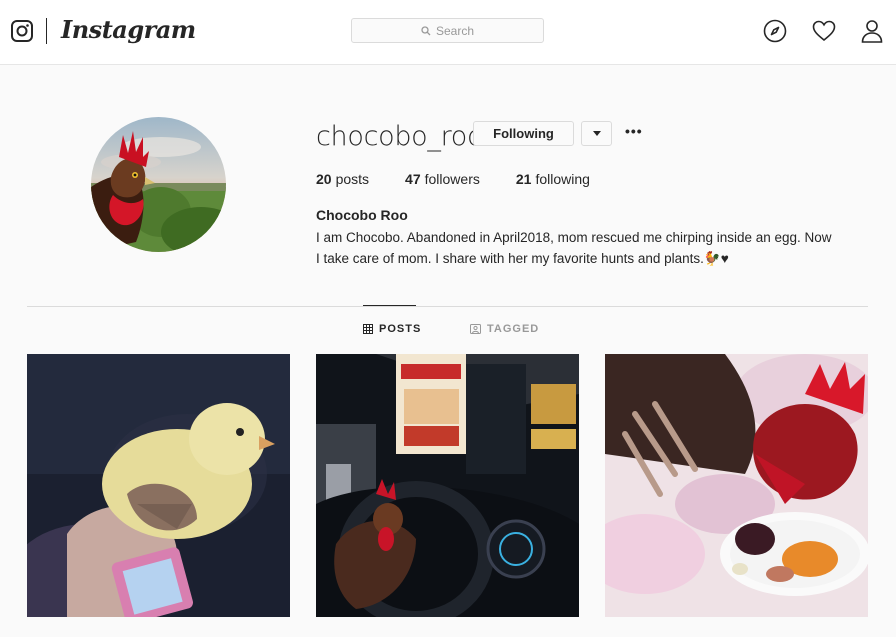  Describe the element at coordinates (128, 29) in the screenshot. I see `instagram-wordmark: Instagram` at that location.